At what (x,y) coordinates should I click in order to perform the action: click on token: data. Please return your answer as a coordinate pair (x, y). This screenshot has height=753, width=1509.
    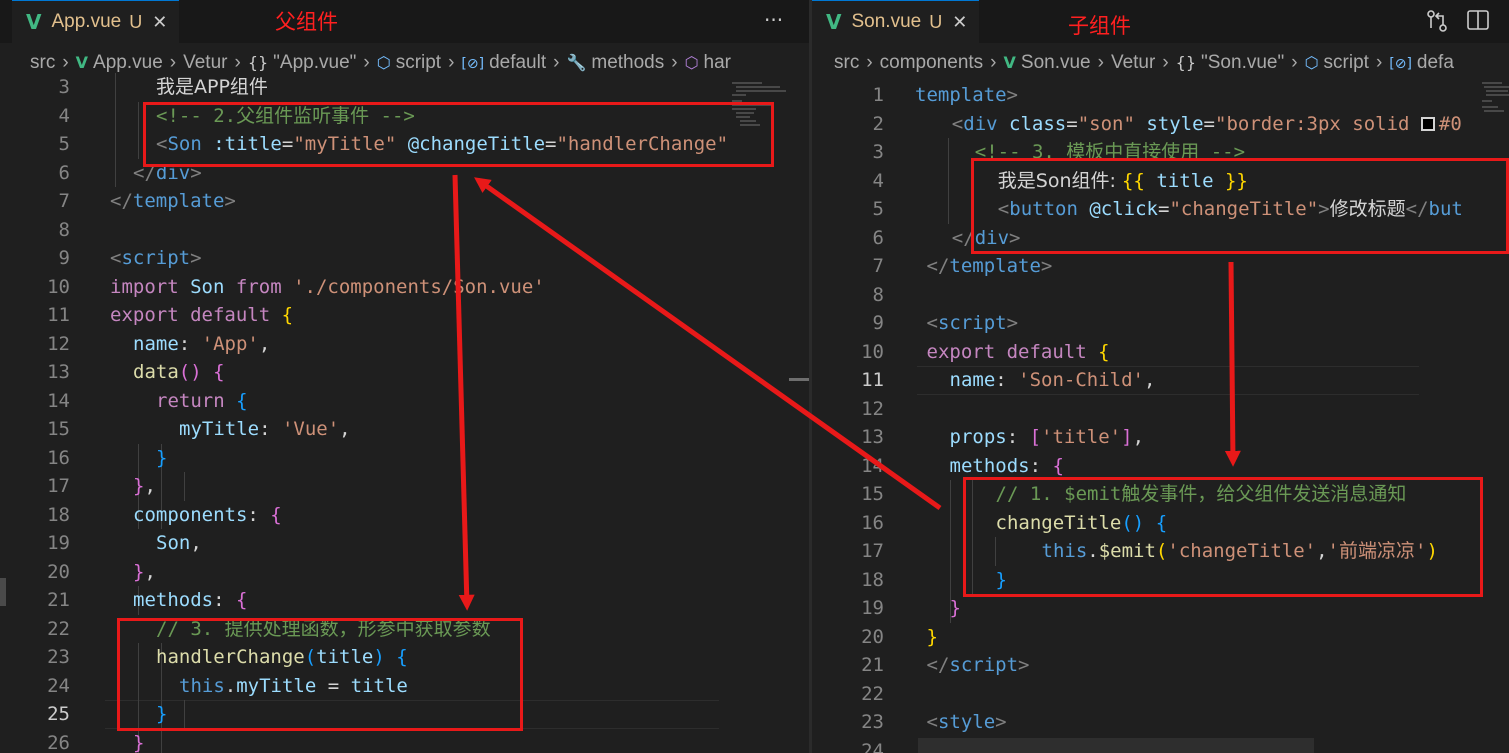
    Looking at the image, I should click on (156, 372).